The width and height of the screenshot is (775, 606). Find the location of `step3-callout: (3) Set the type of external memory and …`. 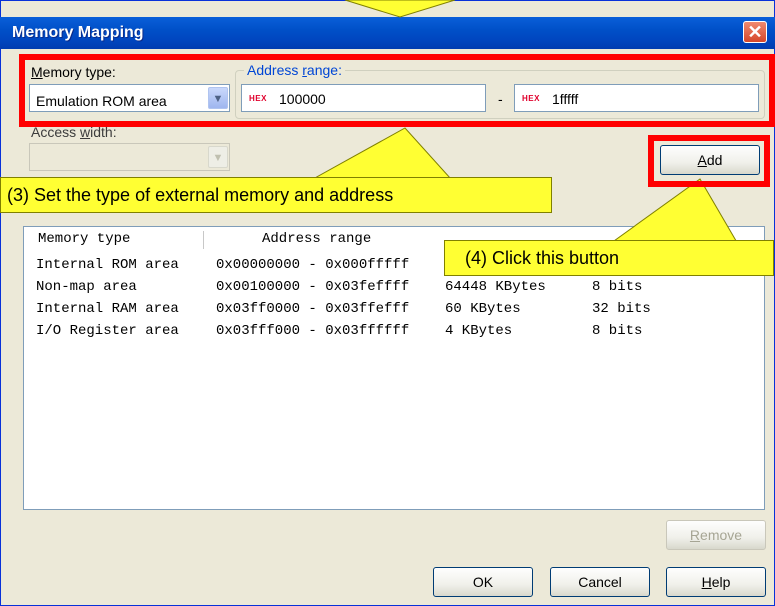

step3-callout: (3) Set the type of external memory and … is located at coordinates (276, 195).